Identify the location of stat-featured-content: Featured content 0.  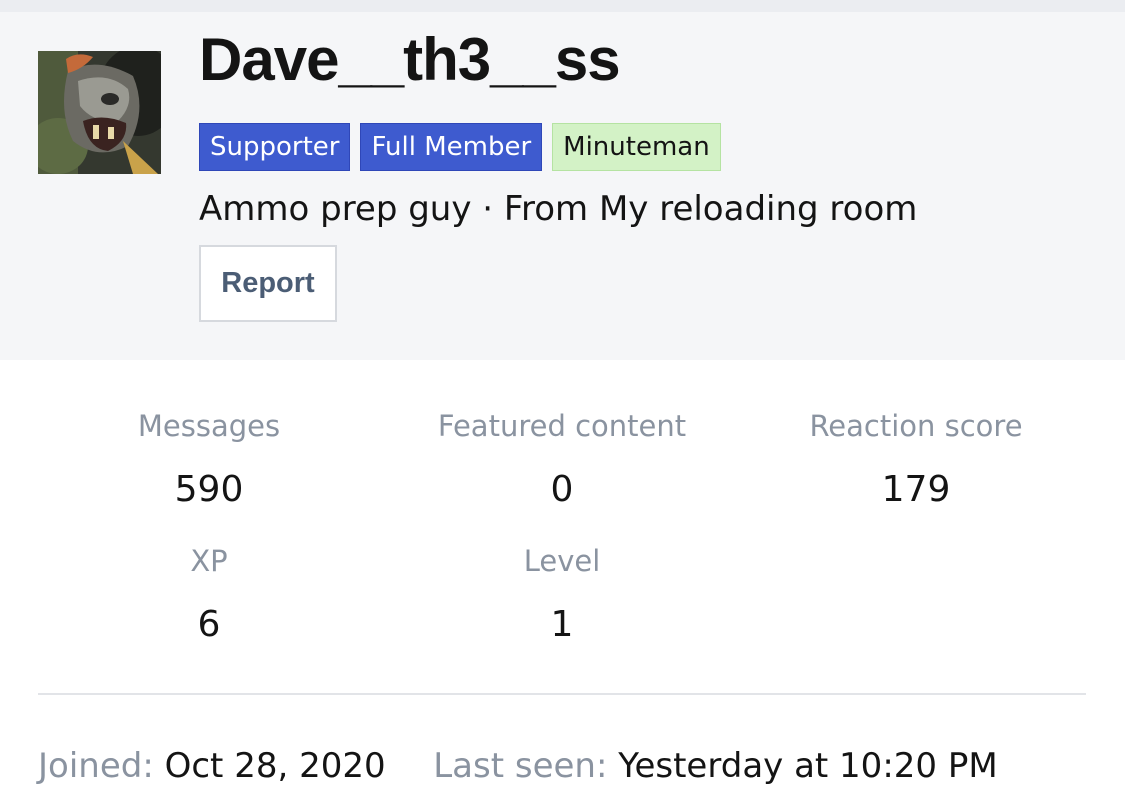
(562, 460).